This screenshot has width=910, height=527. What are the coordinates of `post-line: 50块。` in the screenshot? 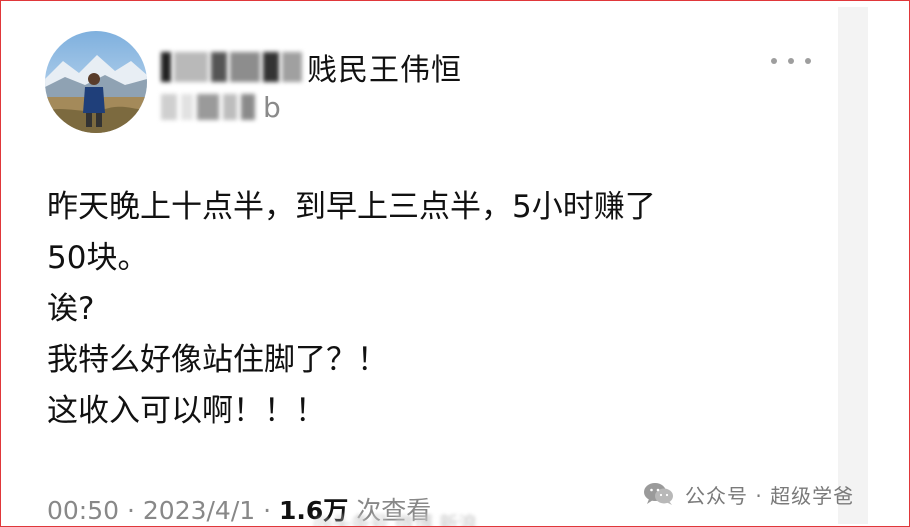 It's located at (98, 258).